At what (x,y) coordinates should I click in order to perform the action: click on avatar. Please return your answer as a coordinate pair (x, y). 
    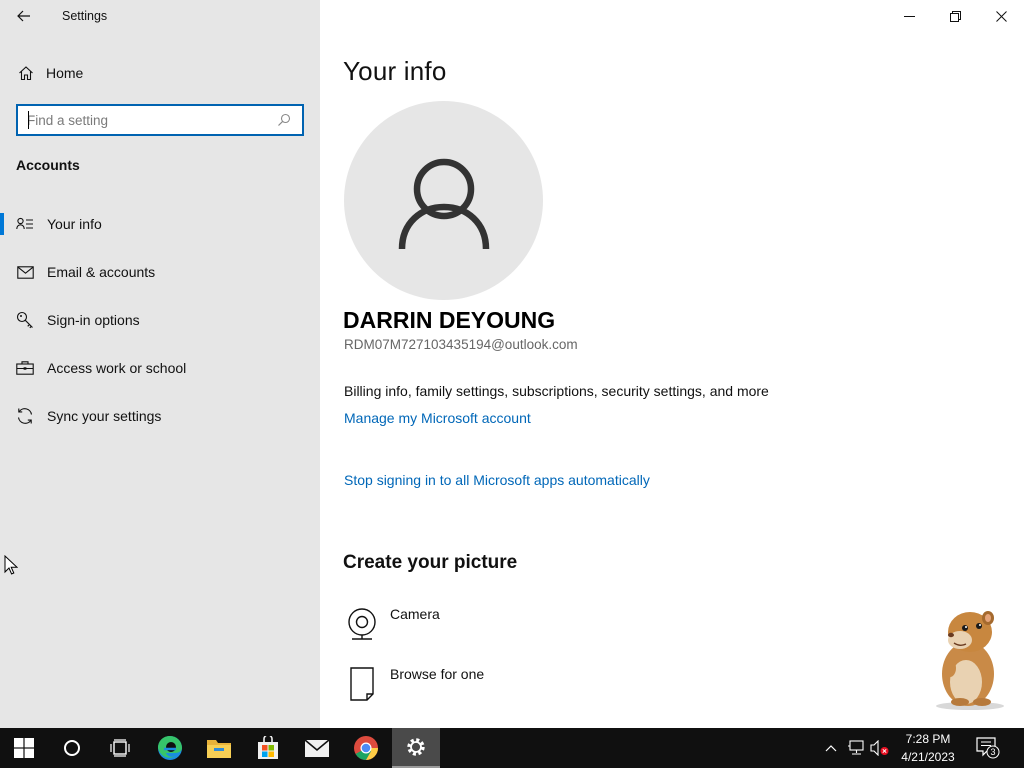
    Looking at the image, I should click on (443, 200).